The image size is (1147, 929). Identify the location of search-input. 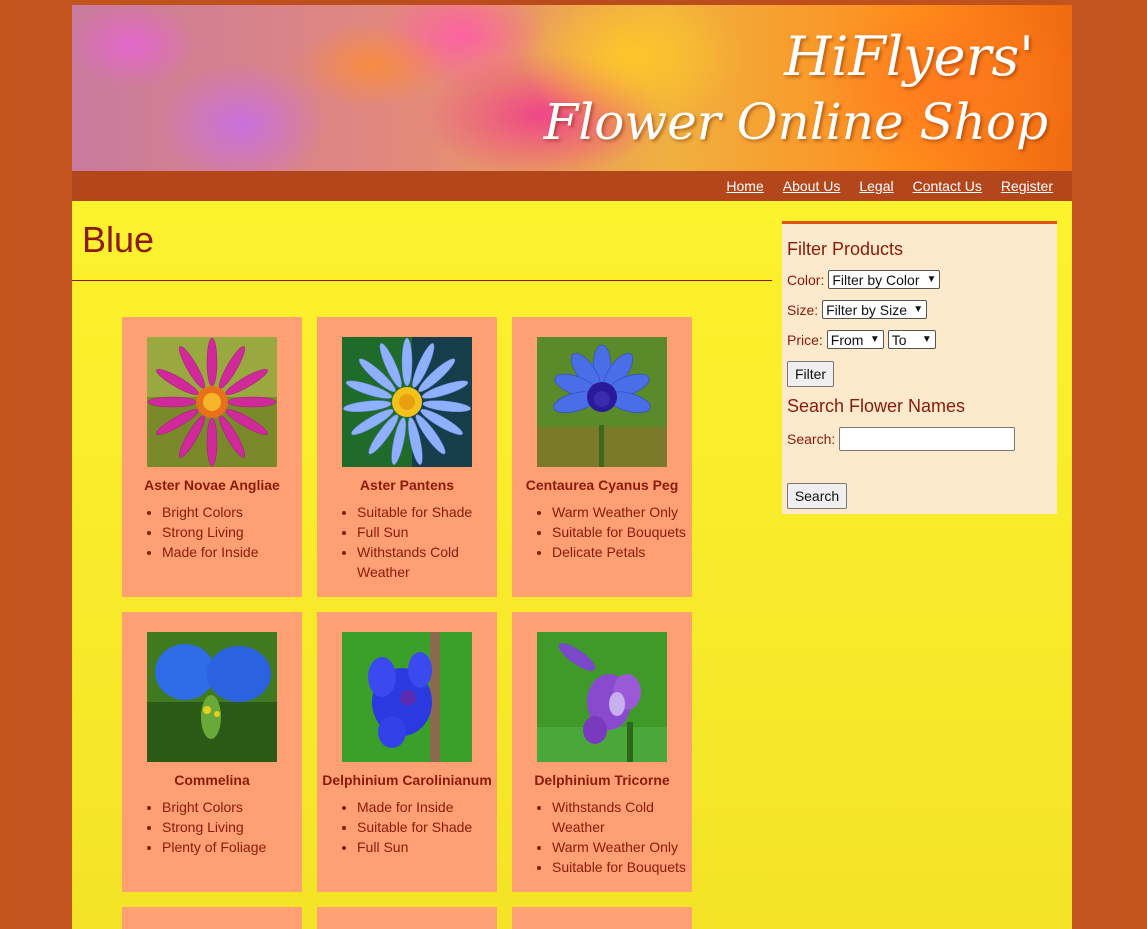
(927, 439).